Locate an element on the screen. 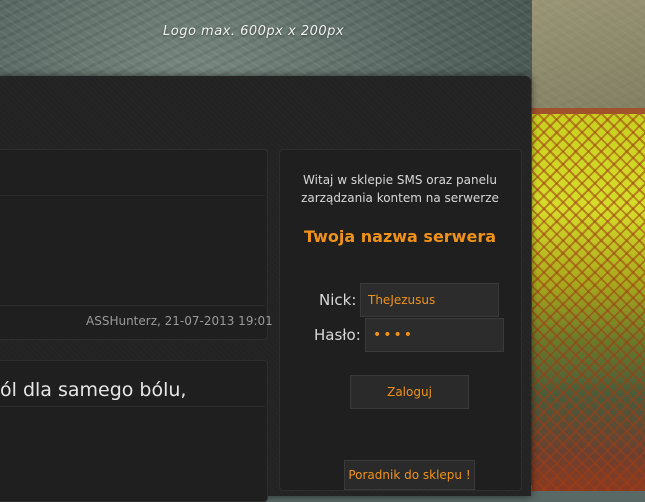  logo-placeholder: Logo max. 600px x 200px is located at coordinates (254, 31).